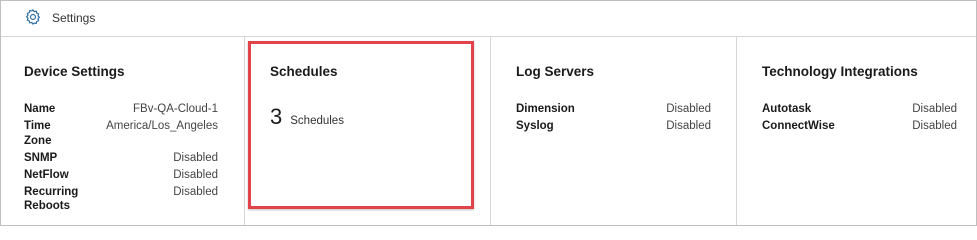 This screenshot has width=977, height=240. I want to click on setting-row-netflow: NetFlow Disabled, so click(121, 175).